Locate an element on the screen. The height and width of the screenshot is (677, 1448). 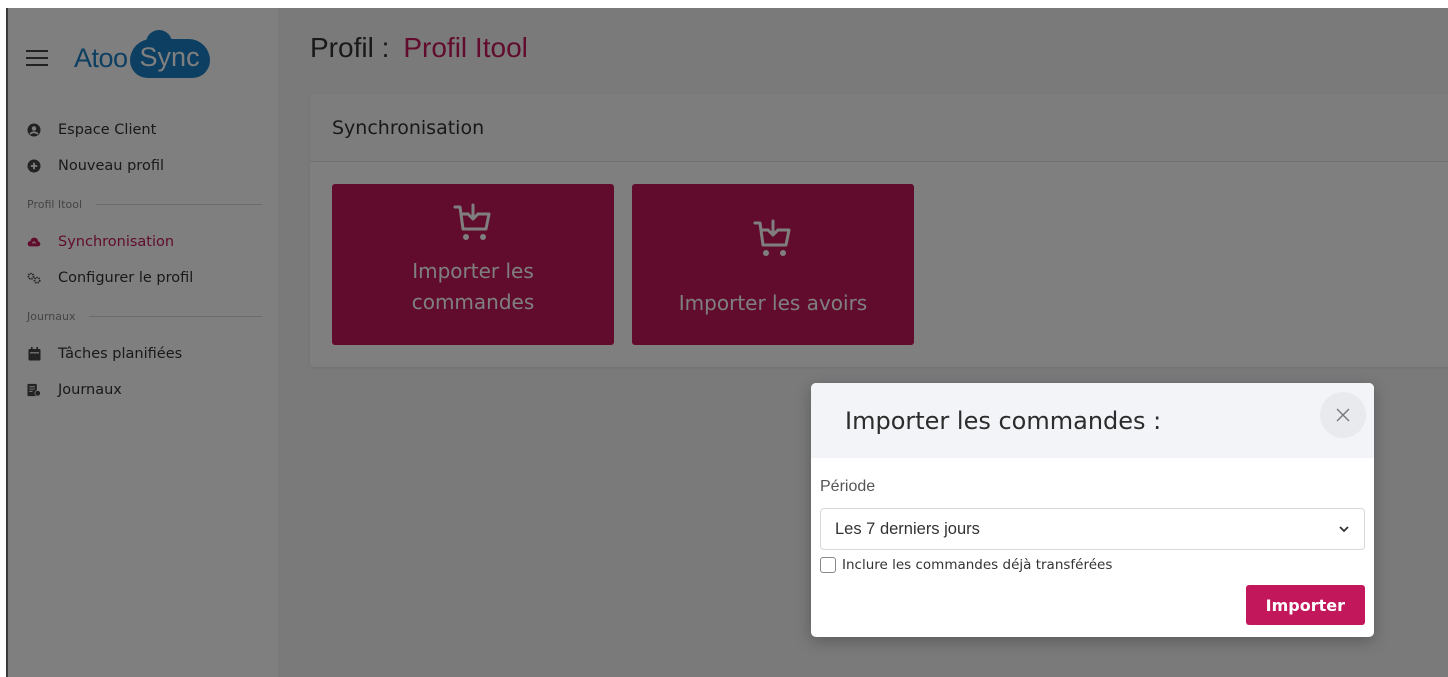
close-icon is located at coordinates (1343, 415).